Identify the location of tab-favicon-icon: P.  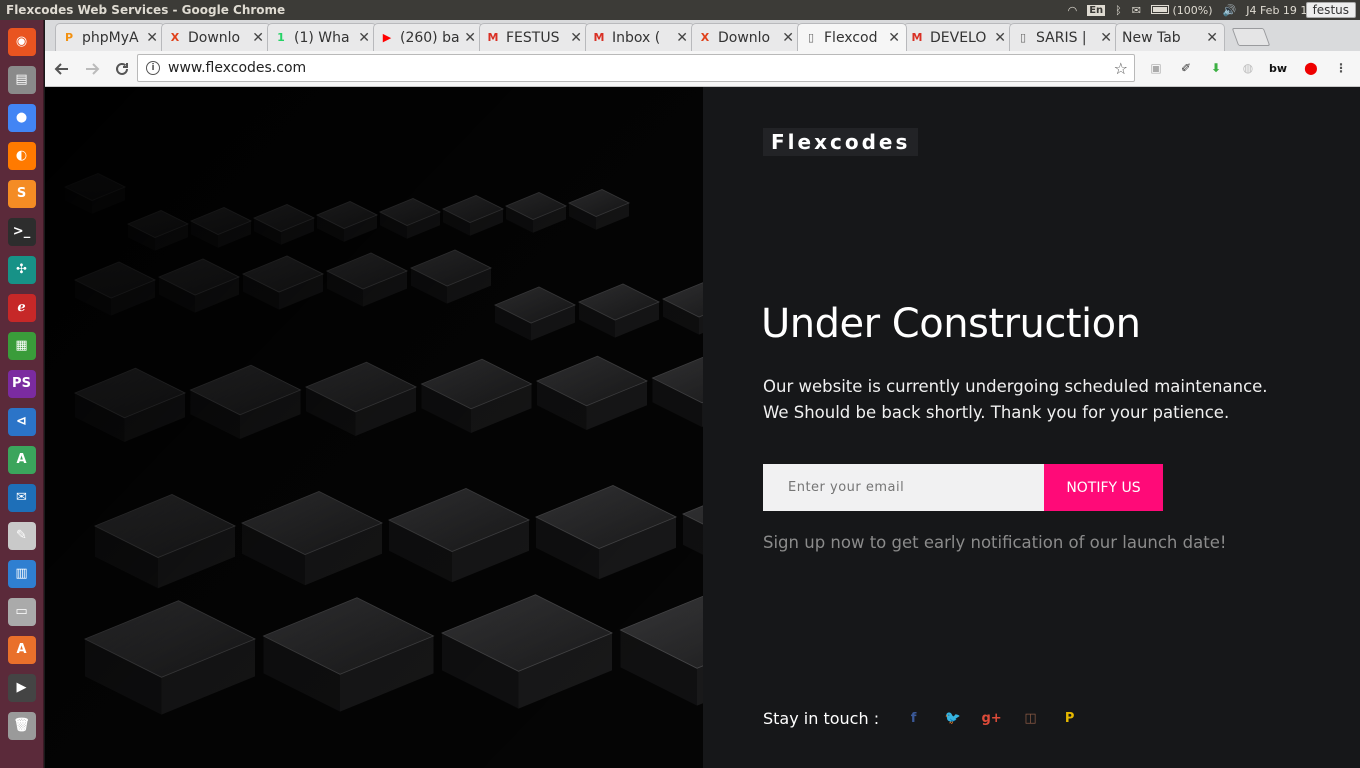
(69, 37).